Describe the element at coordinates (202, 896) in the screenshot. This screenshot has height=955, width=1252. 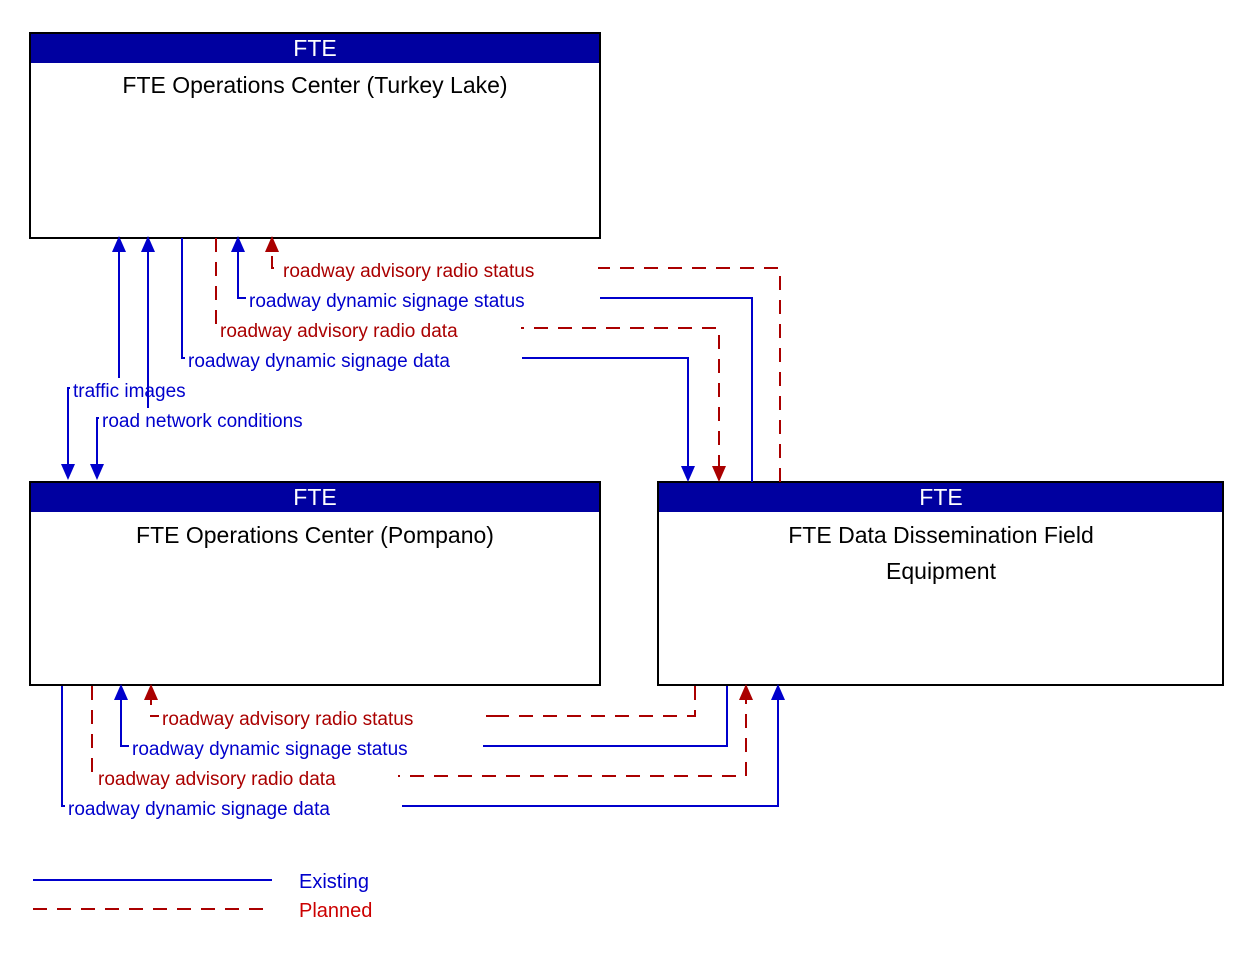
I see `legend: Existing Planned` at that location.